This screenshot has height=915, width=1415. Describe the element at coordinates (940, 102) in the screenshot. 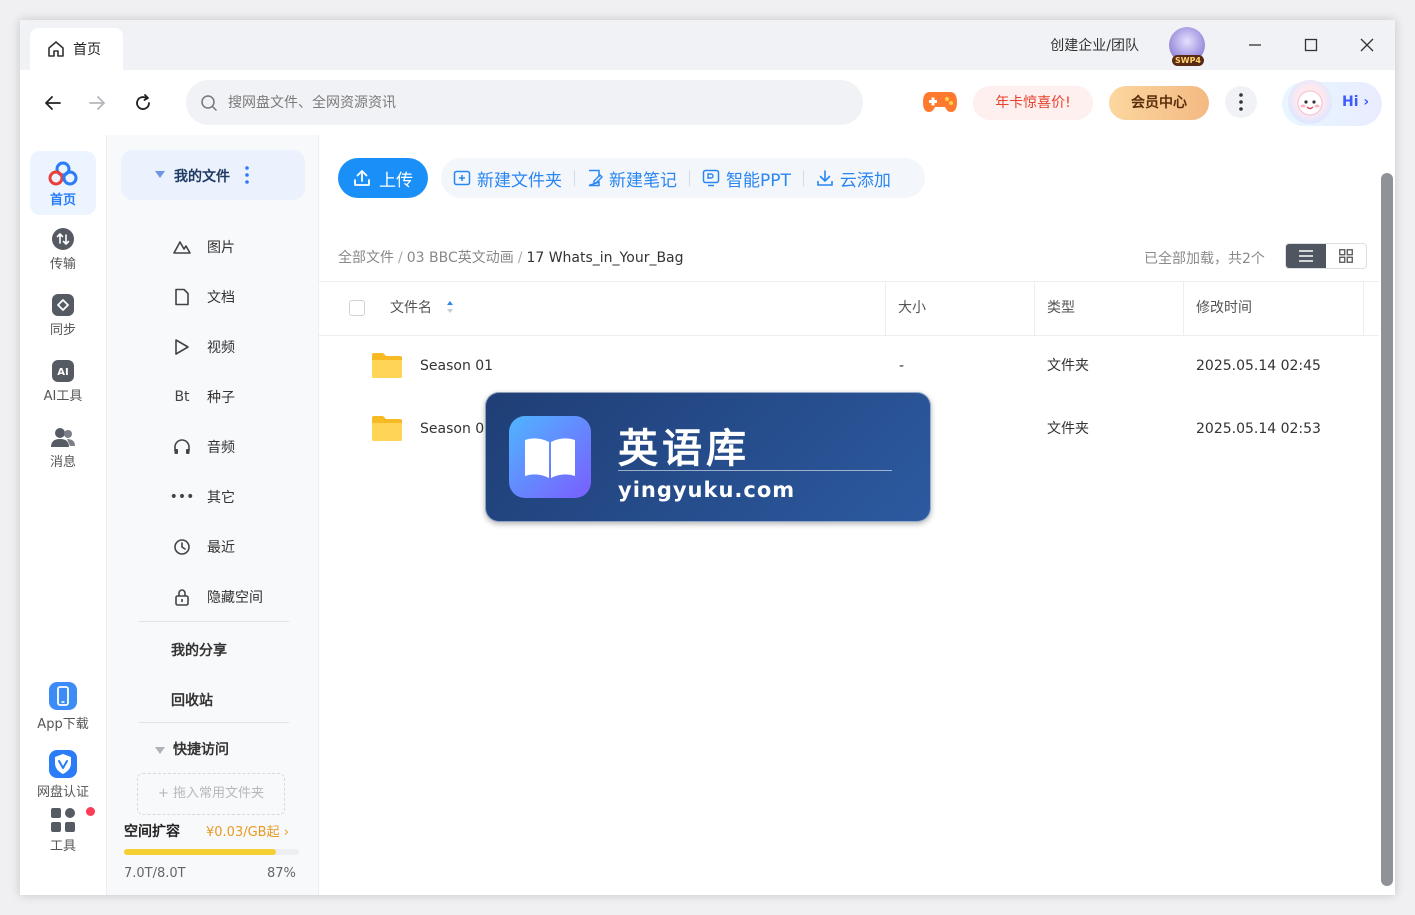

I see `gamepad-icon` at that location.